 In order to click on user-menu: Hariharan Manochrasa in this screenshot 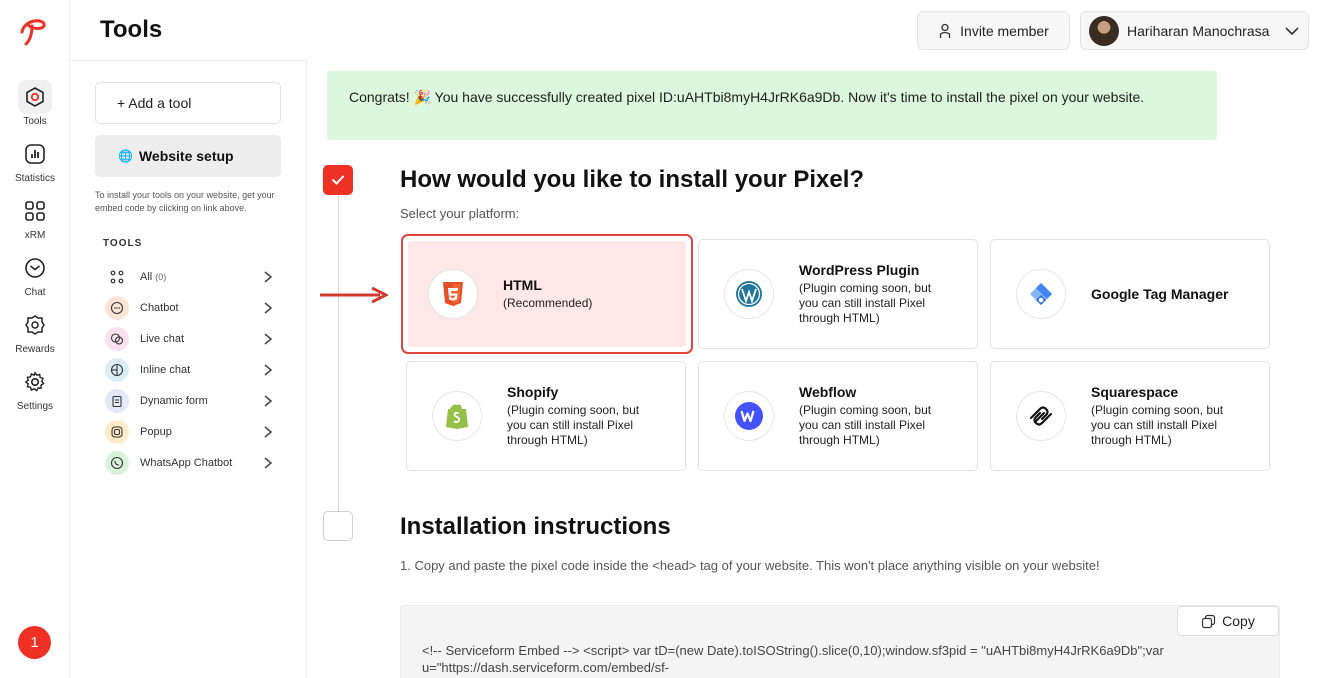, I will do `click(1194, 30)`.